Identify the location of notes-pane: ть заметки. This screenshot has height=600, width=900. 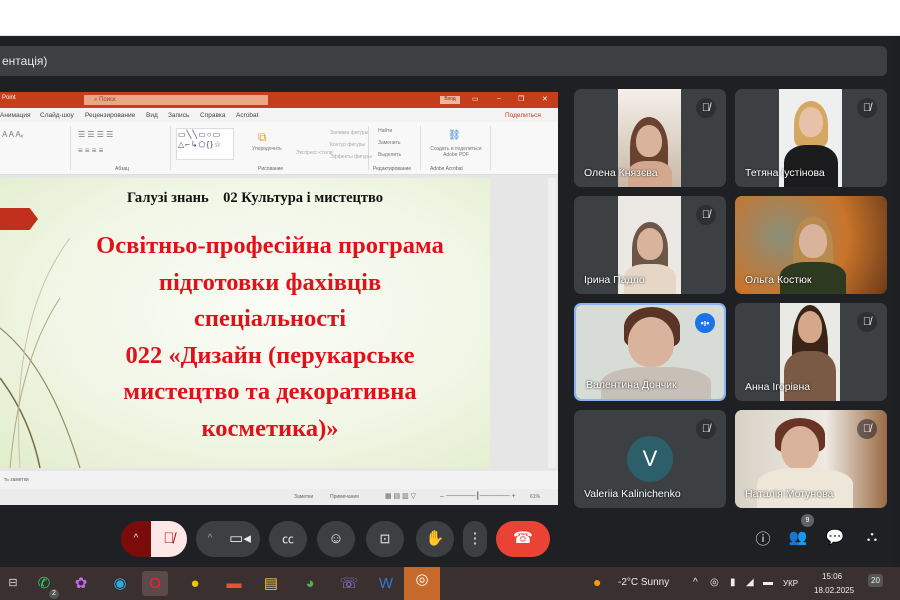
(279, 480).